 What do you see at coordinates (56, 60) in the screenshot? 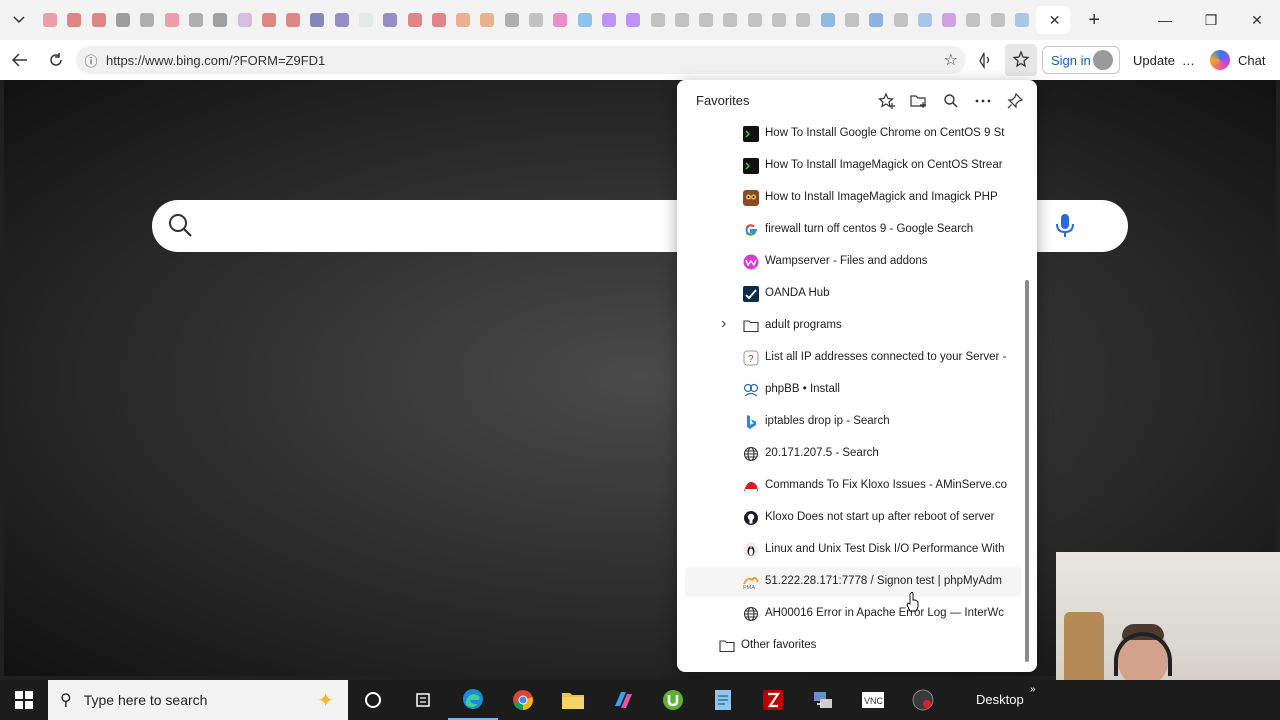
I see `refresh-button` at bounding box center [56, 60].